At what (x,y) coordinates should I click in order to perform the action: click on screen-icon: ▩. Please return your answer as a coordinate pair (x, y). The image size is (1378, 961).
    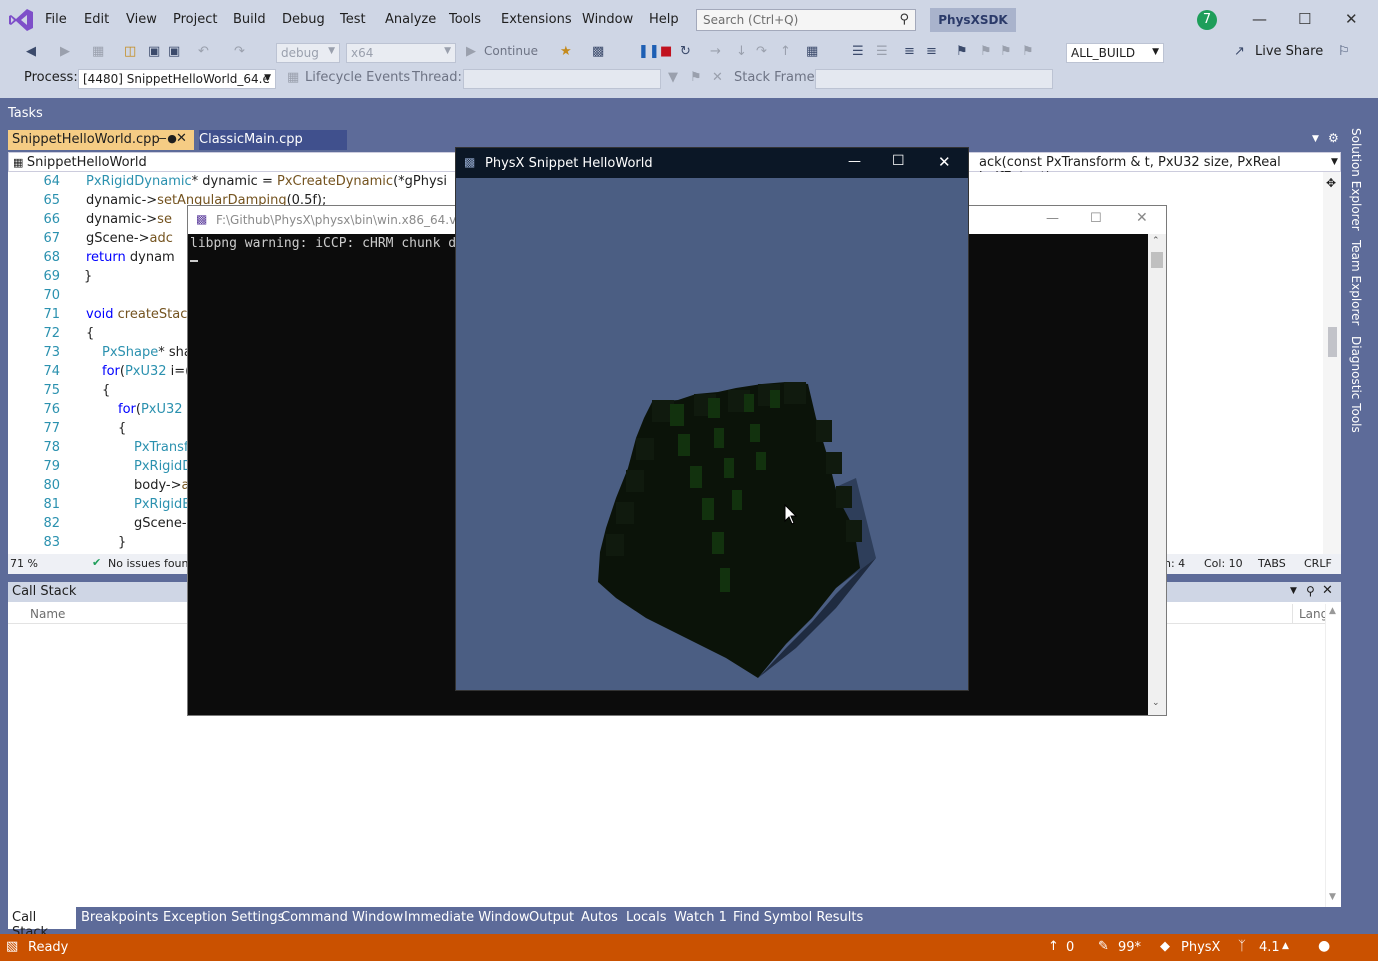
    Looking at the image, I should click on (598, 51).